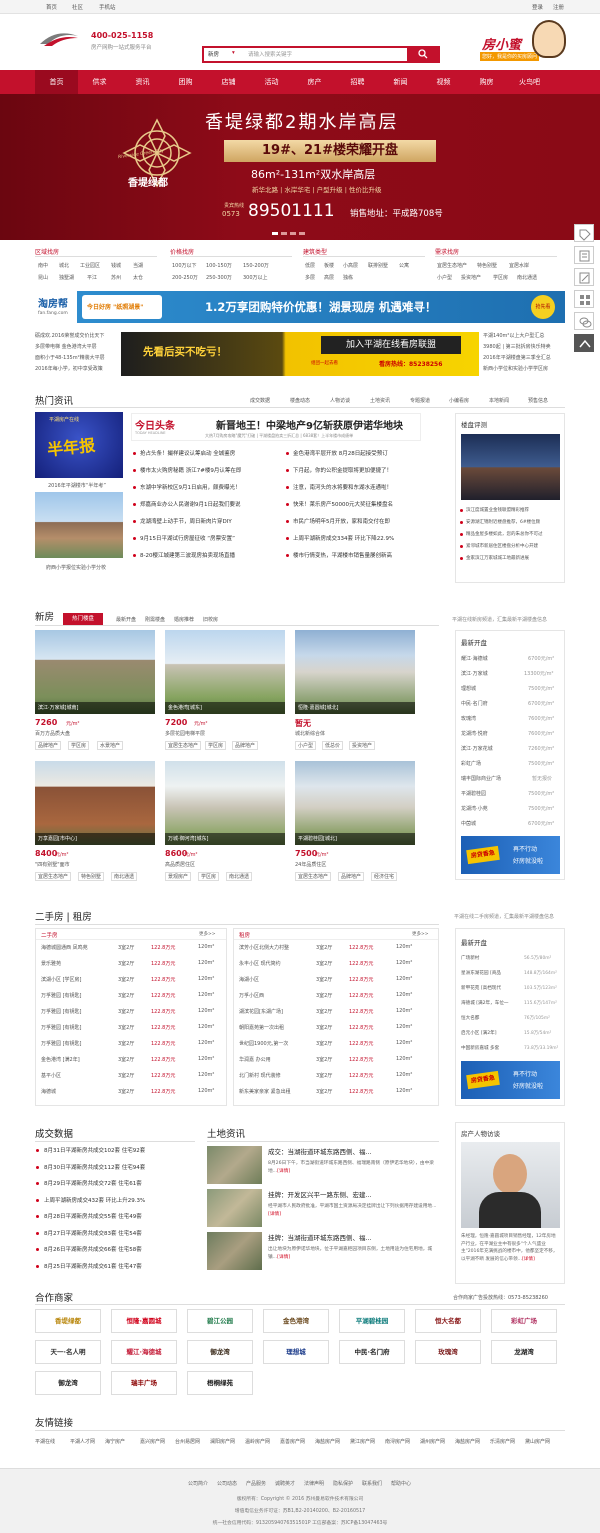 This screenshot has height=1533, width=600. I want to click on filter-link: 公寓, so click(404, 265).